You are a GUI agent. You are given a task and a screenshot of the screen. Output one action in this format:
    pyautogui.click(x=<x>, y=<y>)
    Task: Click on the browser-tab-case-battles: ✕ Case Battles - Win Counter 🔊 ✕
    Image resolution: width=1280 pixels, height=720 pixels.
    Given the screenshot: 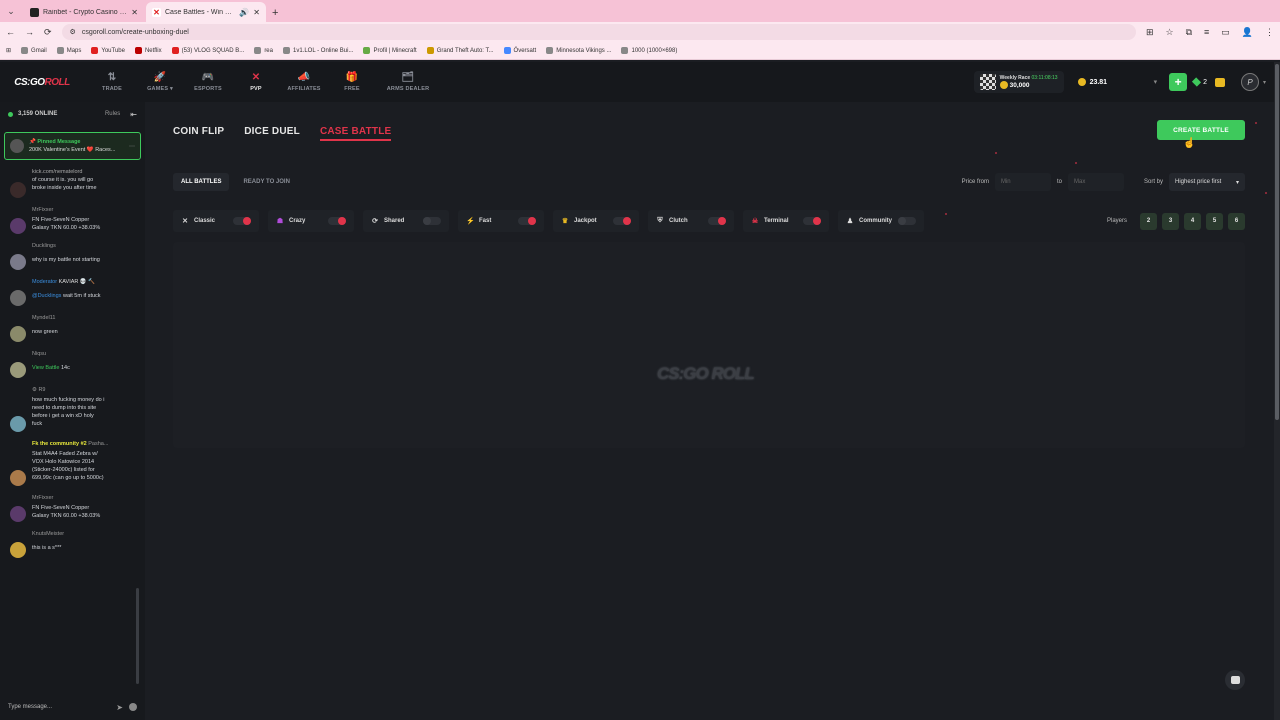 What is the action you would take?
    pyautogui.click(x=206, y=12)
    